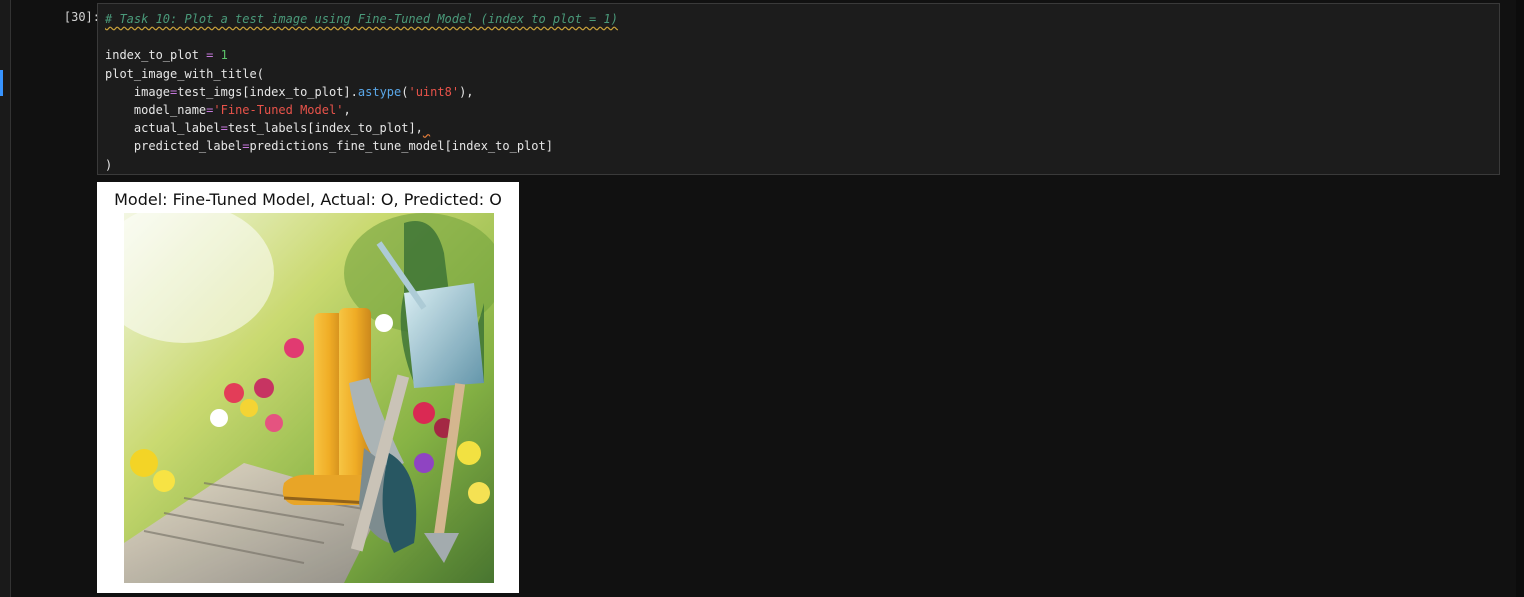 The height and width of the screenshot is (597, 1524). What do you see at coordinates (802, 128) in the screenshot?
I see `code-line-arg-actual: actual_label=test_labels[index_to_plot],` at bounding box center [802, 128].